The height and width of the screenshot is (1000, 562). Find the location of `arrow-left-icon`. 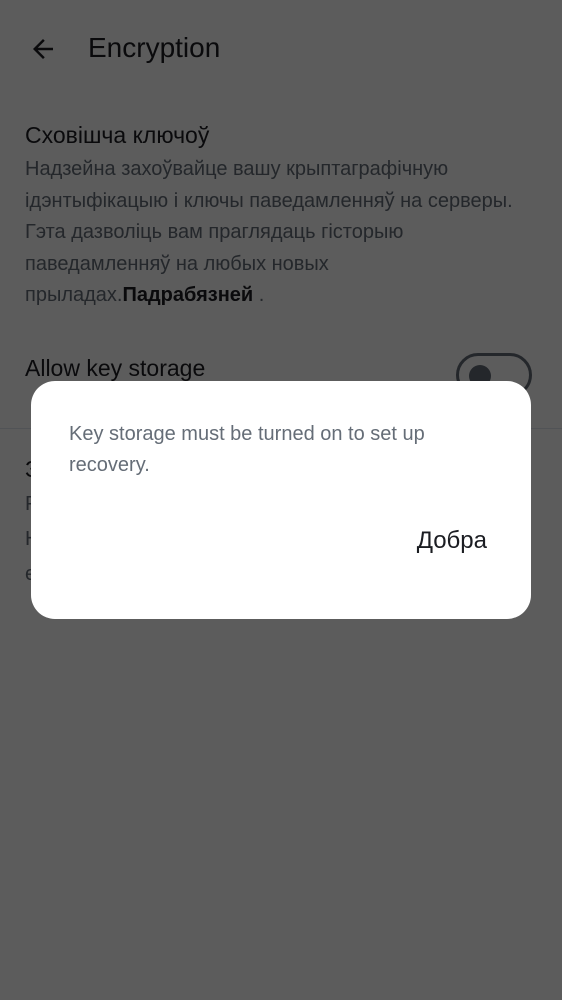

arrow-left-icon is located at coordinates (43, 49).